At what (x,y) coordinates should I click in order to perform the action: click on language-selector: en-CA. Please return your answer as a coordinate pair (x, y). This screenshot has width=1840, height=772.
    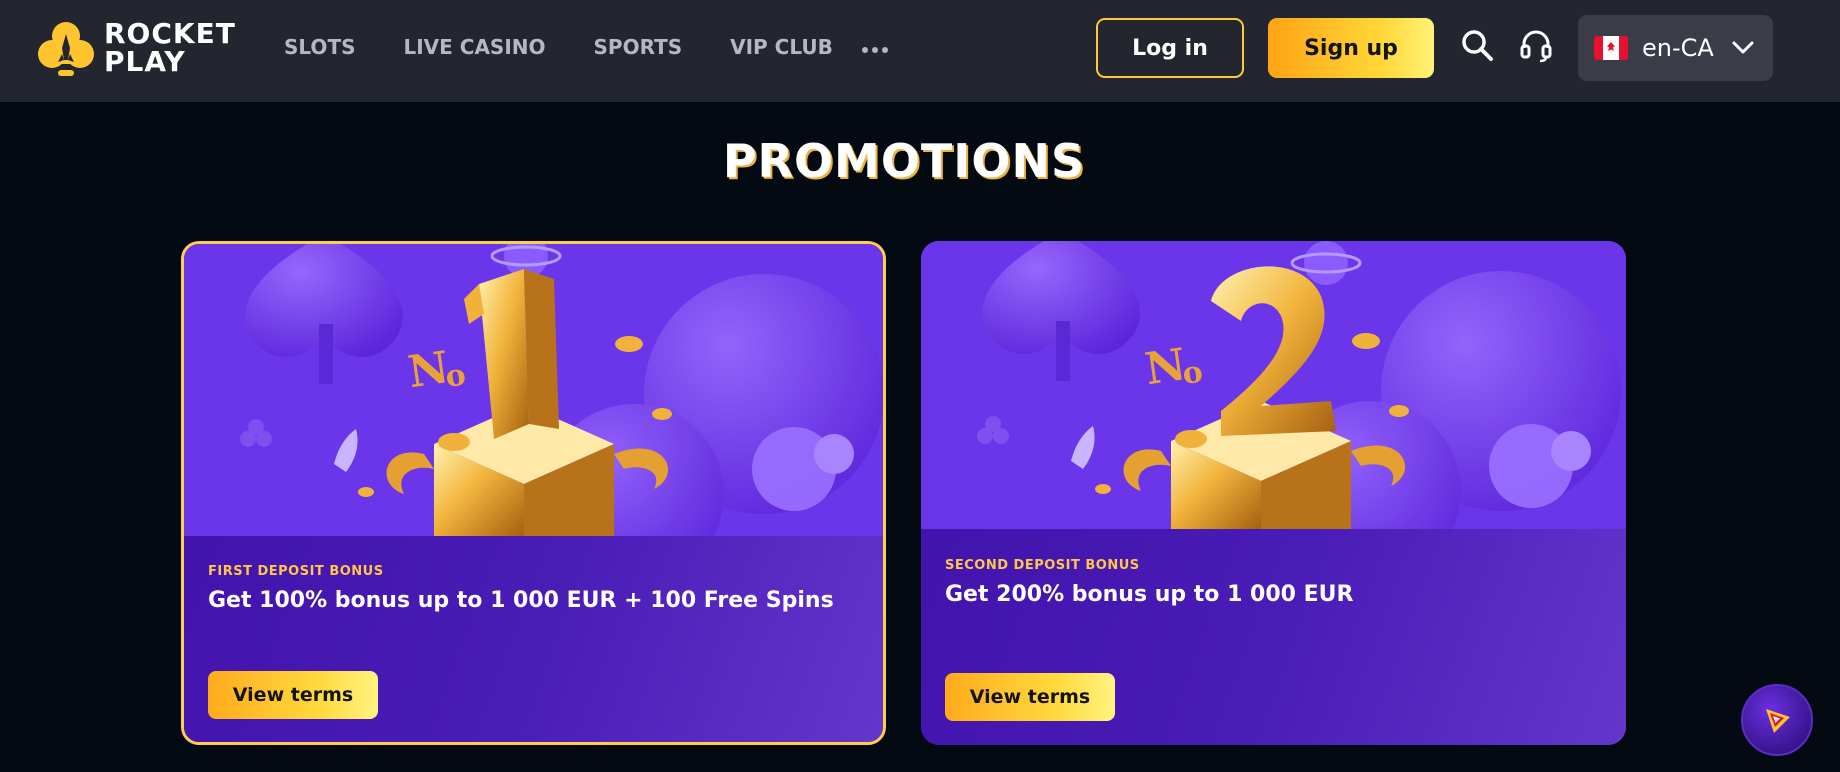
    Looking at the image, I should click on (1675, 48).